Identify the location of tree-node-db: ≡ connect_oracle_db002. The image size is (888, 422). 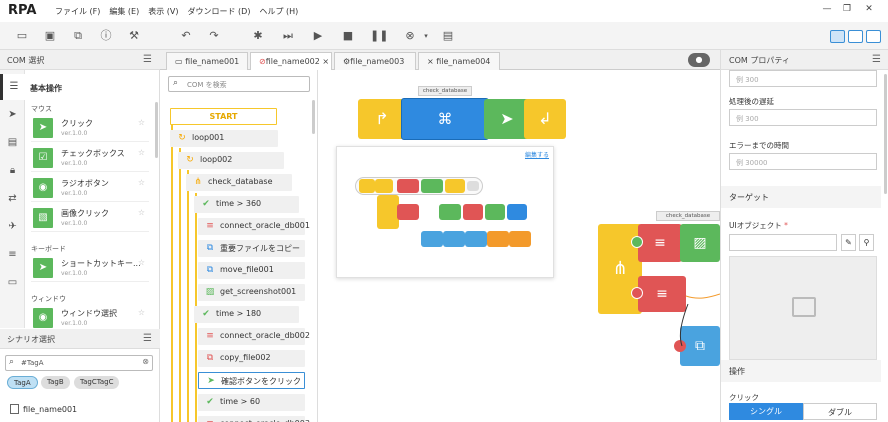
(254, 336).